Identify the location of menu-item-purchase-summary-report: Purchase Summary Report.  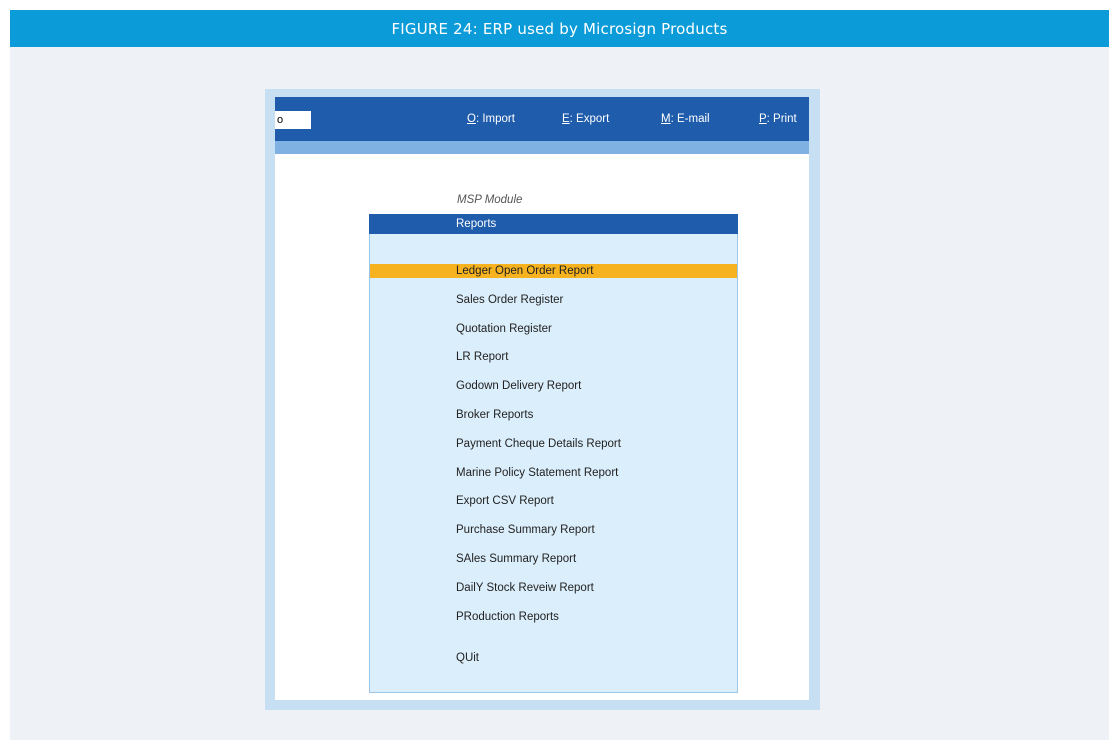
(553, 530).